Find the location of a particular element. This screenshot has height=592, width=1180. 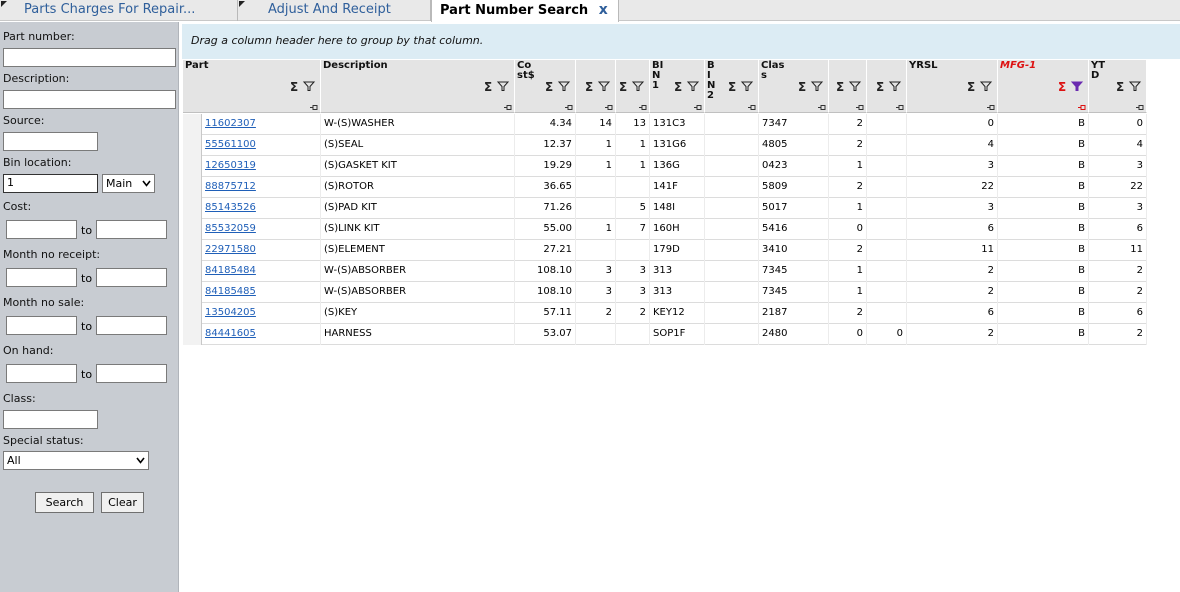

cell-part: 88875712 is located at coordinates (261, 187).